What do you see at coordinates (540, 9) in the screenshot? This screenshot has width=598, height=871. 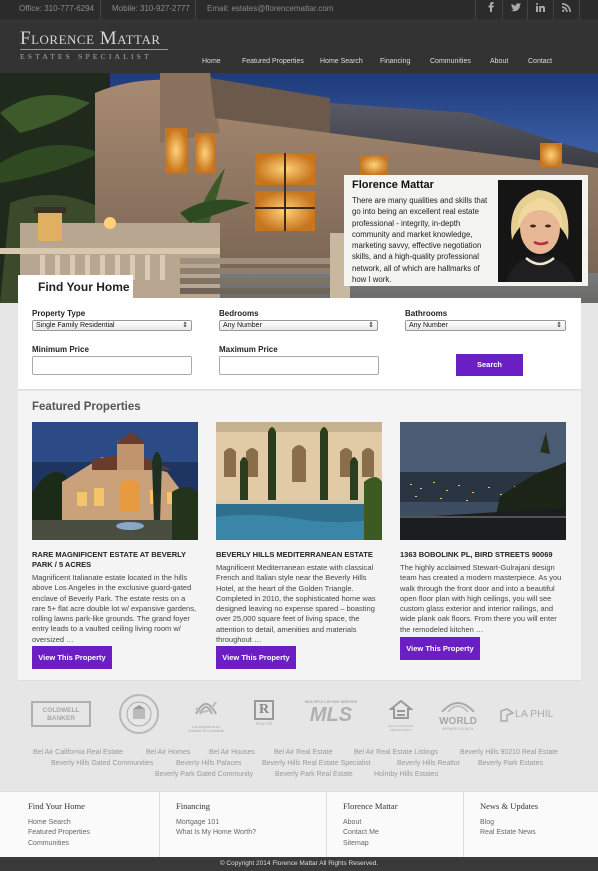 I see `linkedin-icon` at bounding box center [540, 9].